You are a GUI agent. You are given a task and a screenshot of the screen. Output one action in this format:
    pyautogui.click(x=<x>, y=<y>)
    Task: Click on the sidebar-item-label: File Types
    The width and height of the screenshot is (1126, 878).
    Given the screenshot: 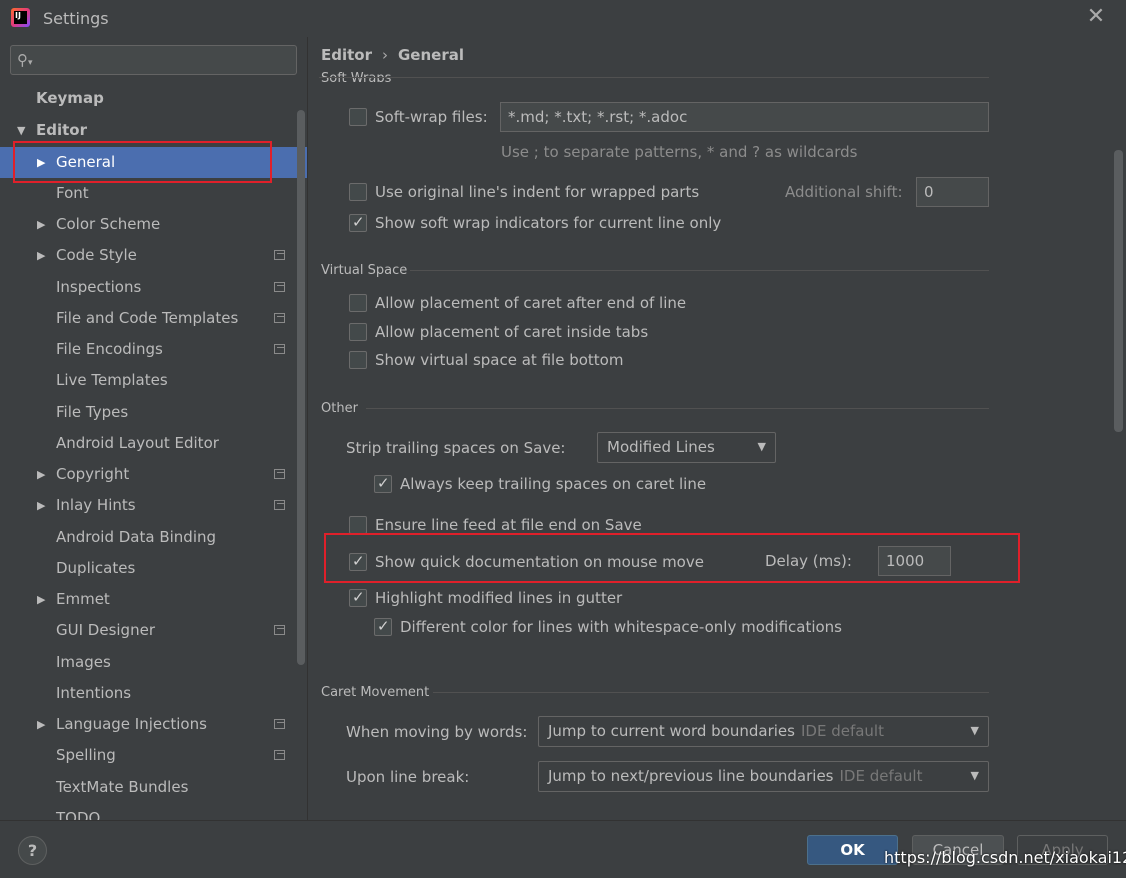 What is the action you would take?
    pyautogui.click(x=92, y=412)
    